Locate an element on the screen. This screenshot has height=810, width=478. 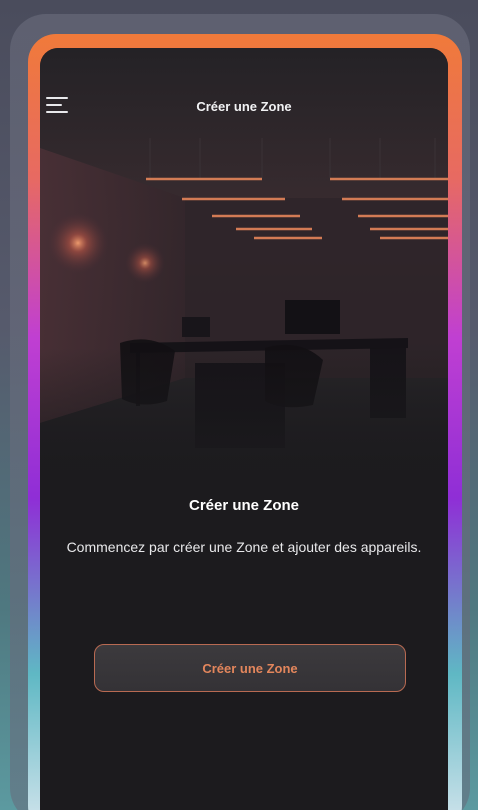
create-zone-button: Créer une Zone is located at coordinates (250, 668).